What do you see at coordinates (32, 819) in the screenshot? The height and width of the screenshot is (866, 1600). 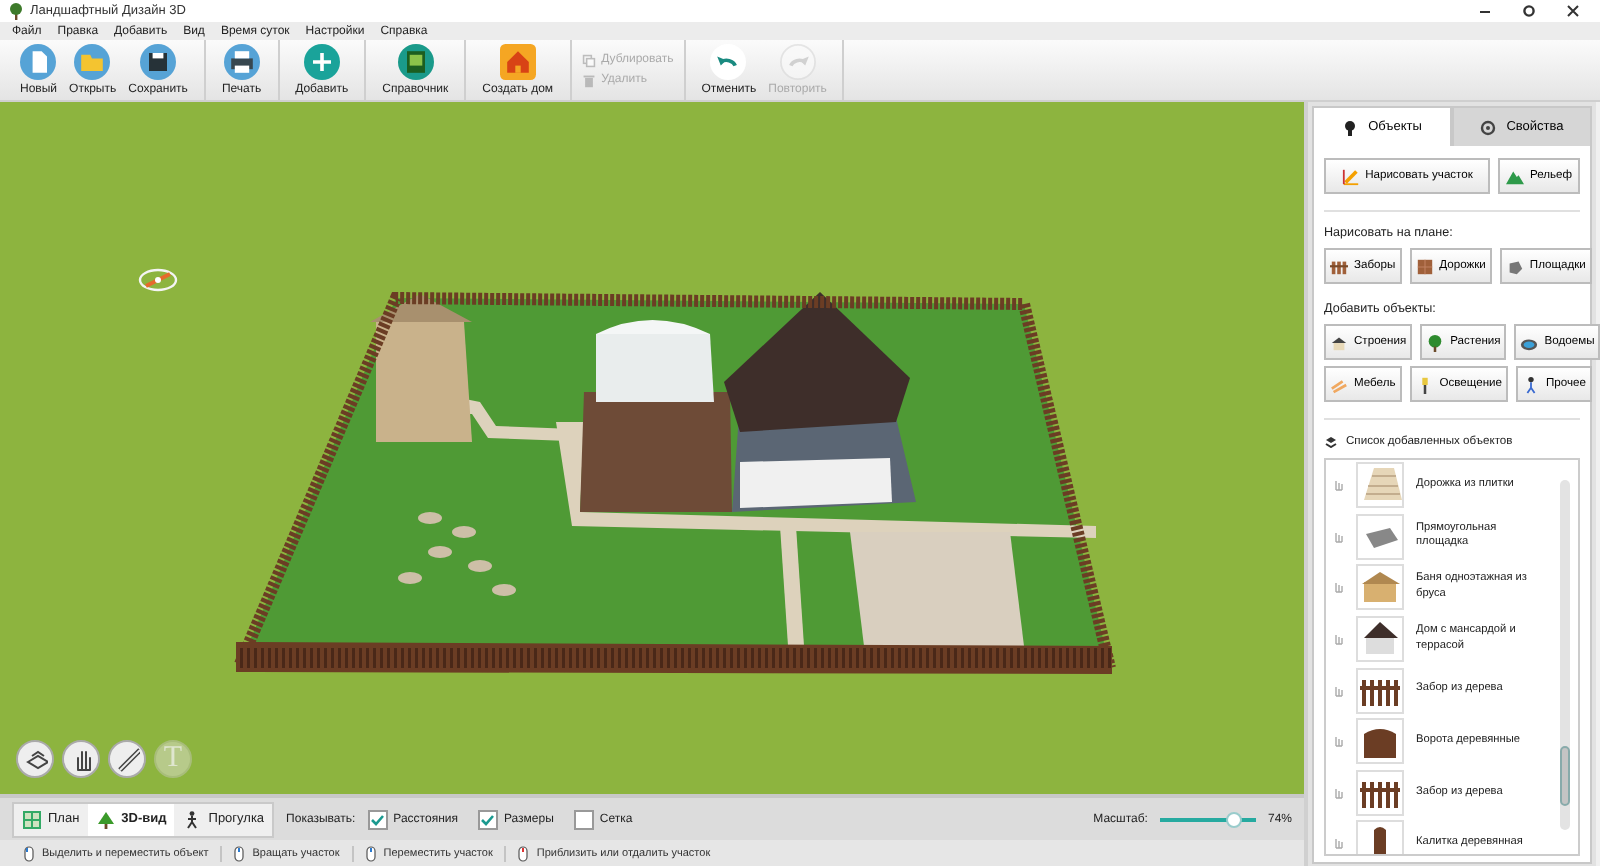 I see `plan-icon` at bounding box center [32, 819].